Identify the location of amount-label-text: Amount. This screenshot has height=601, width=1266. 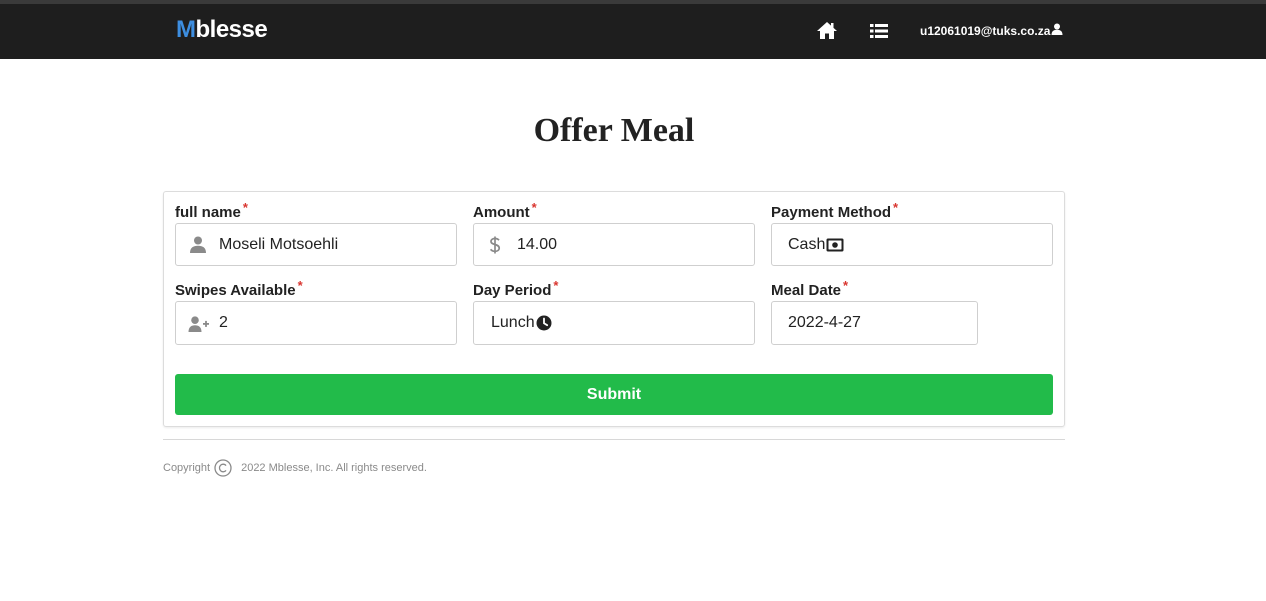
(501, 212).